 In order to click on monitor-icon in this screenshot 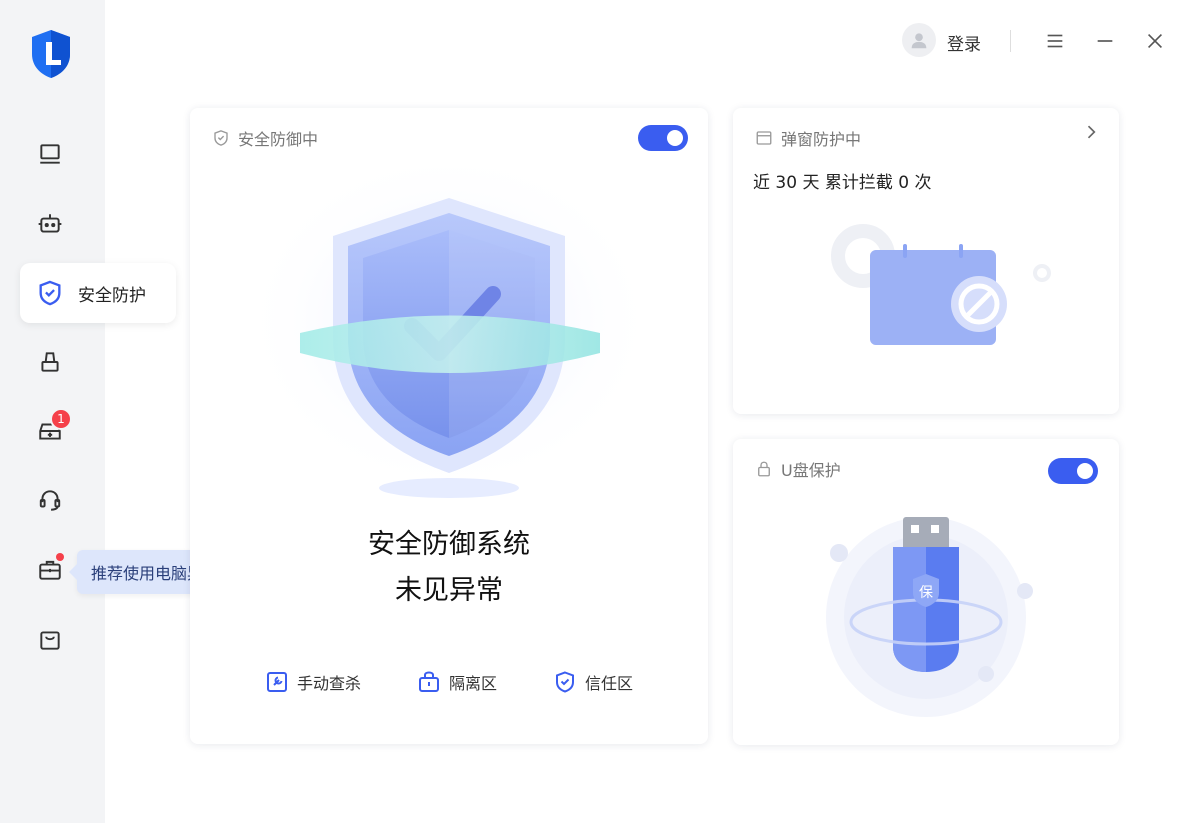, I will do `click(50, 154)`.